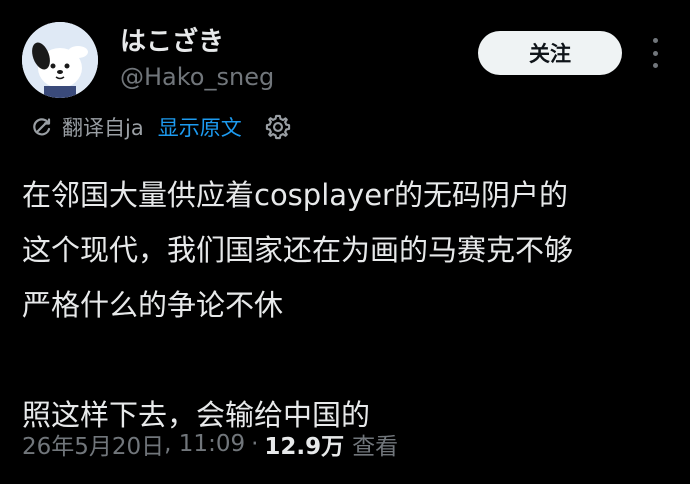  I want to click on display-name: はこざき, so click(172, 42).